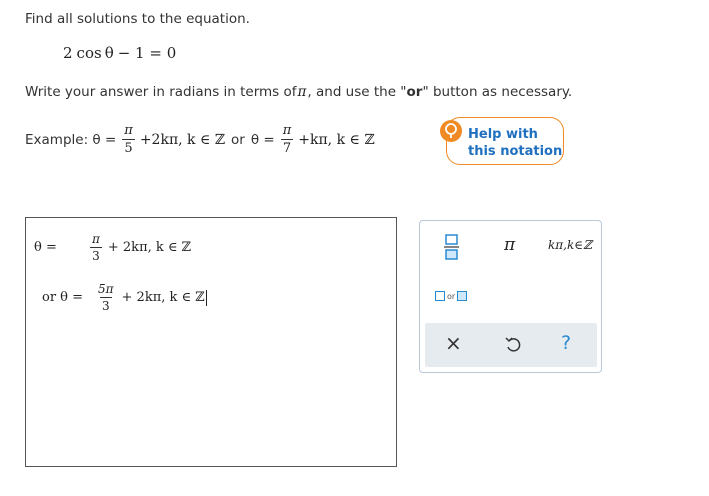 Image resolution: width=709 pixels, height=496 pixels. What do you see at coordinates (128, 147) in the screenshot?
I see `example-frac-1-den: 5` at bounding box center [128, 147].